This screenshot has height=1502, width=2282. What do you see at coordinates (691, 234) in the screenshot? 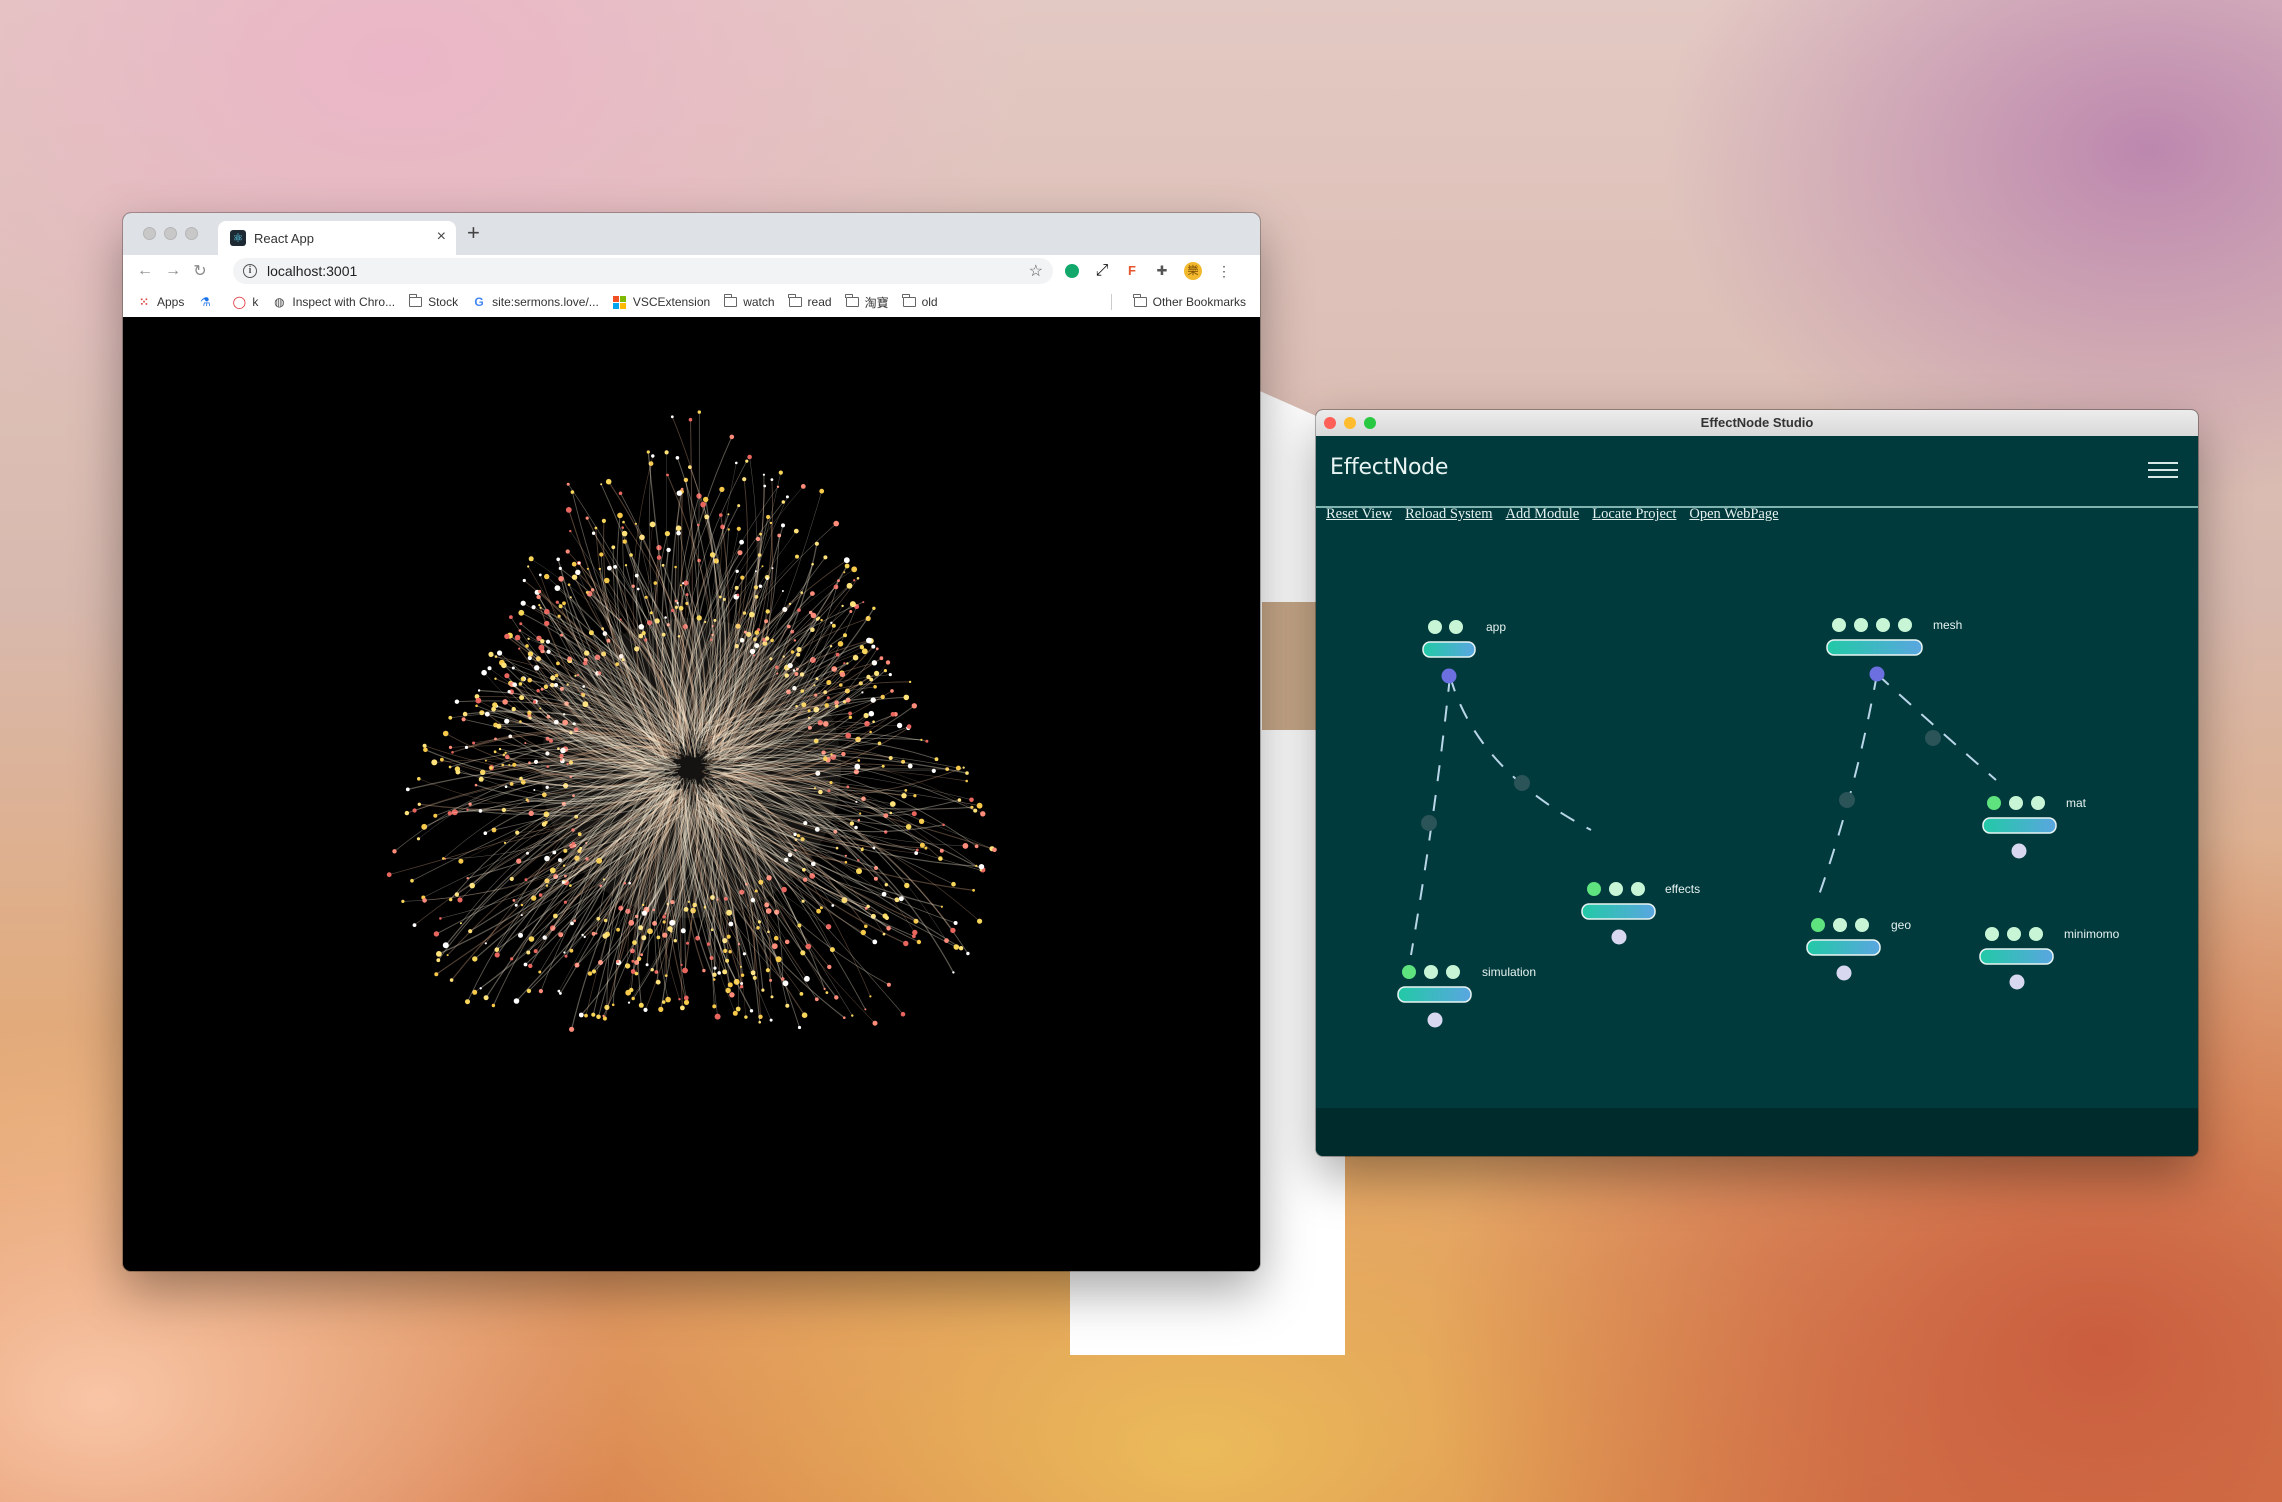
I see `tab-strip: ⚛ React App × +` at bounding box center [691, 234].